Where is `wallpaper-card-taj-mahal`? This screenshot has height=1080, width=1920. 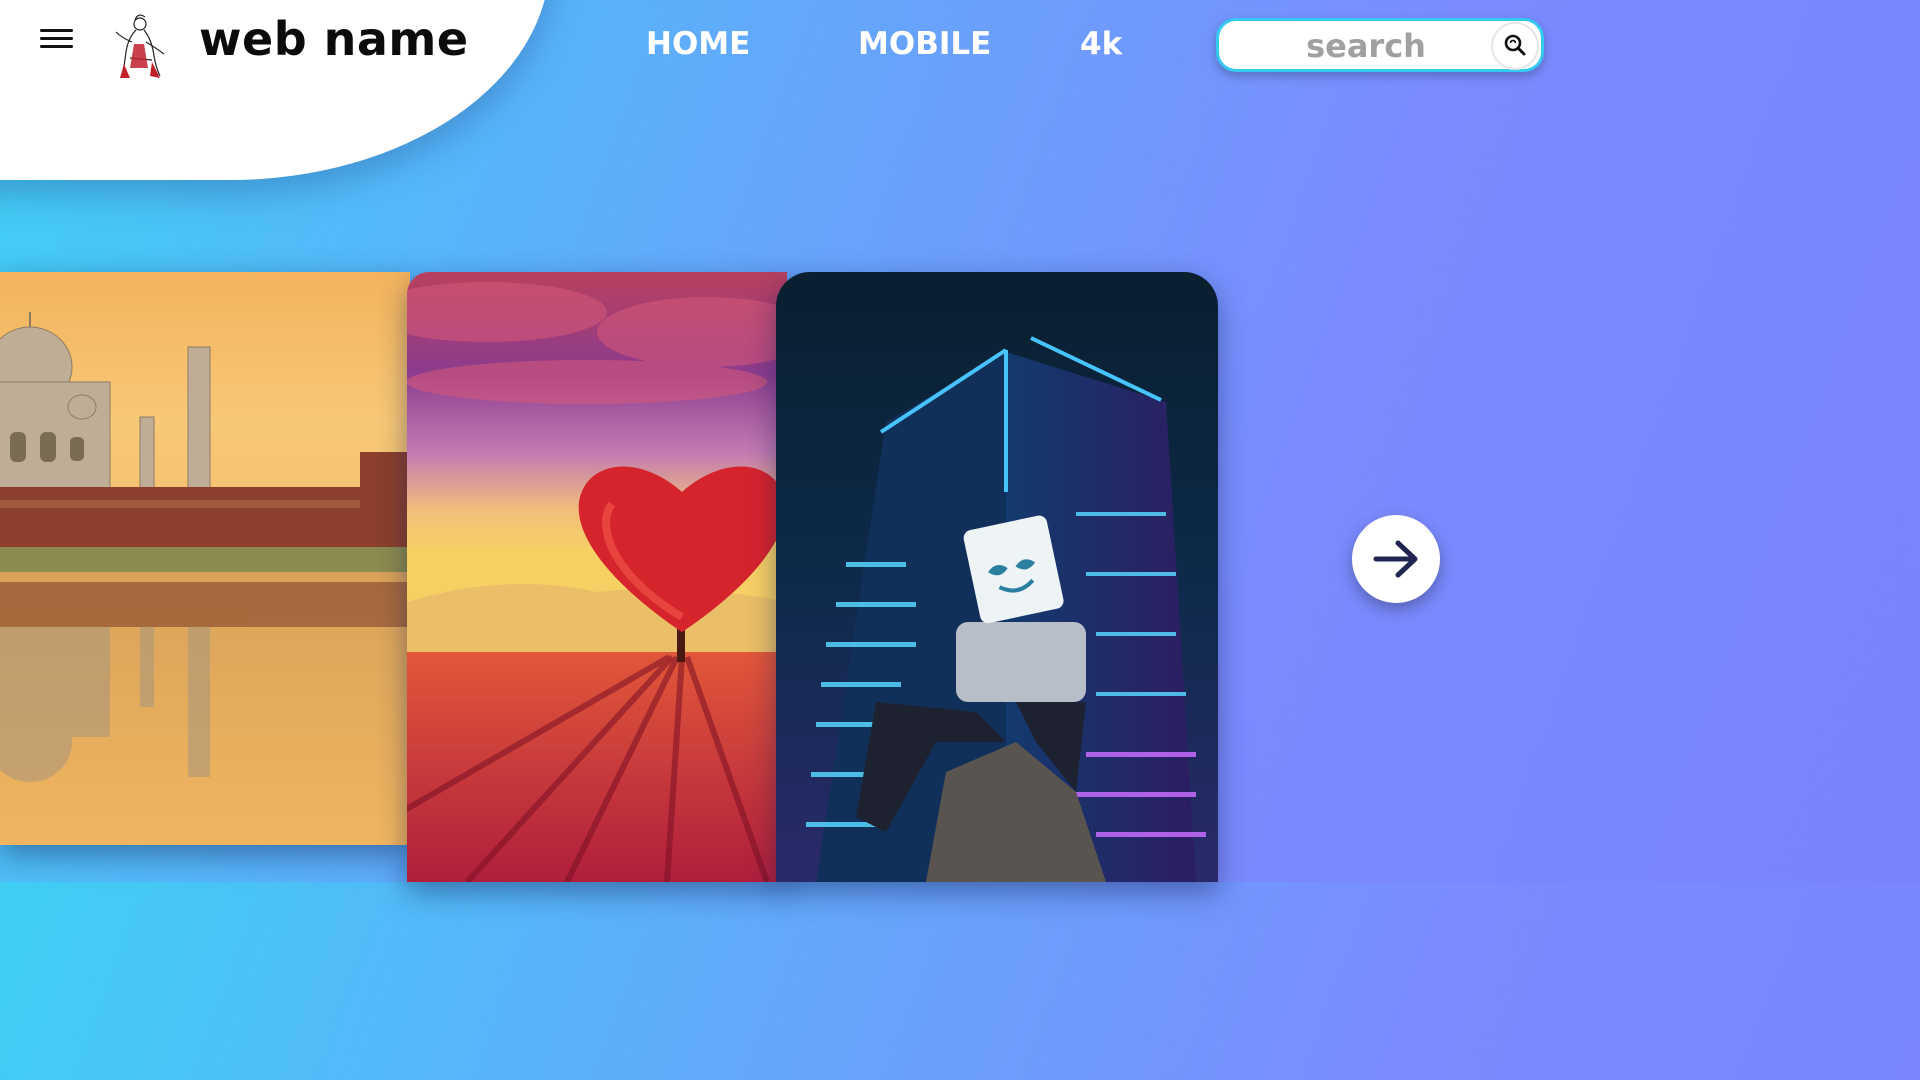 wallpaper-card-taj-mahal is located at coordinates (205, 558).